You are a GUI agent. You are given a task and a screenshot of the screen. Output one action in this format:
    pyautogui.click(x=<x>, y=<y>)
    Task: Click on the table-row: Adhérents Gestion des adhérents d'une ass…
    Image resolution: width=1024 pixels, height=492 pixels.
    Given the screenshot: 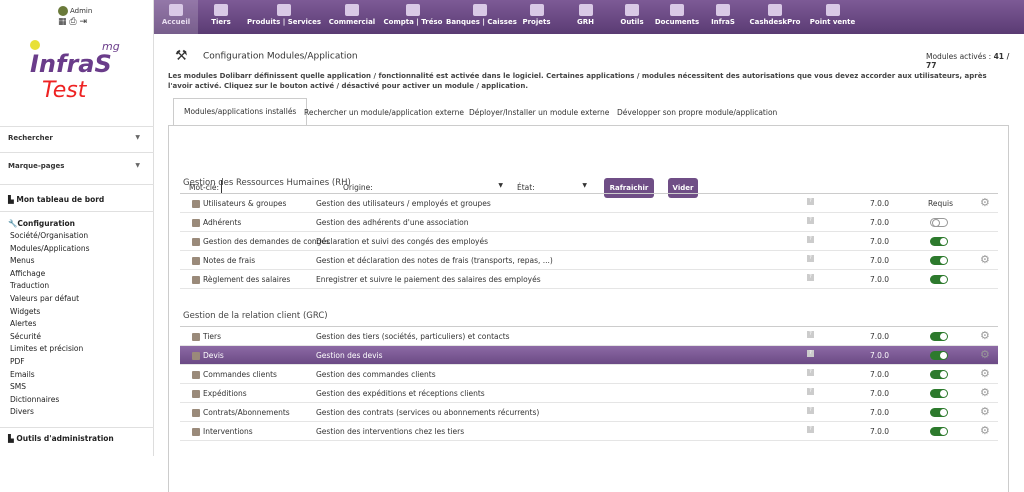 What is the action you would take?
    pyautogui.click(x=589, y=222)
    